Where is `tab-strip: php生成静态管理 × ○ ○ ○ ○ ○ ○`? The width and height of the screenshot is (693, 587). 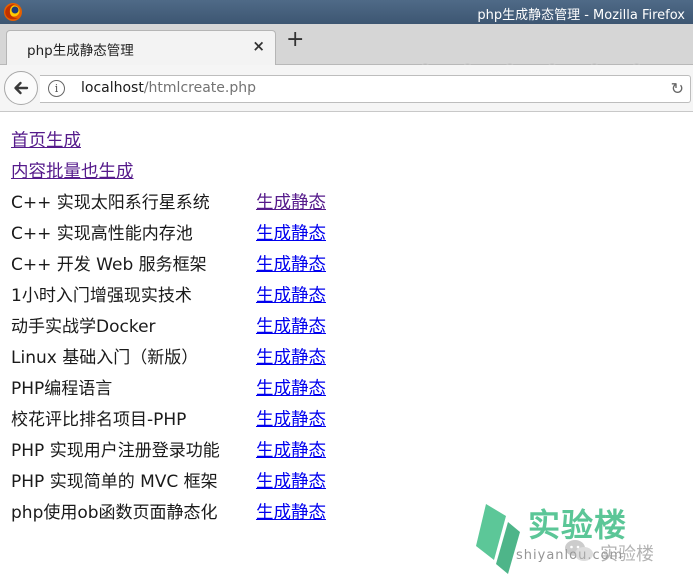 tab-strip: php生成静态管理 × ○ ○ ○ ○ ○ ○ is located at coordinates (346, 49).